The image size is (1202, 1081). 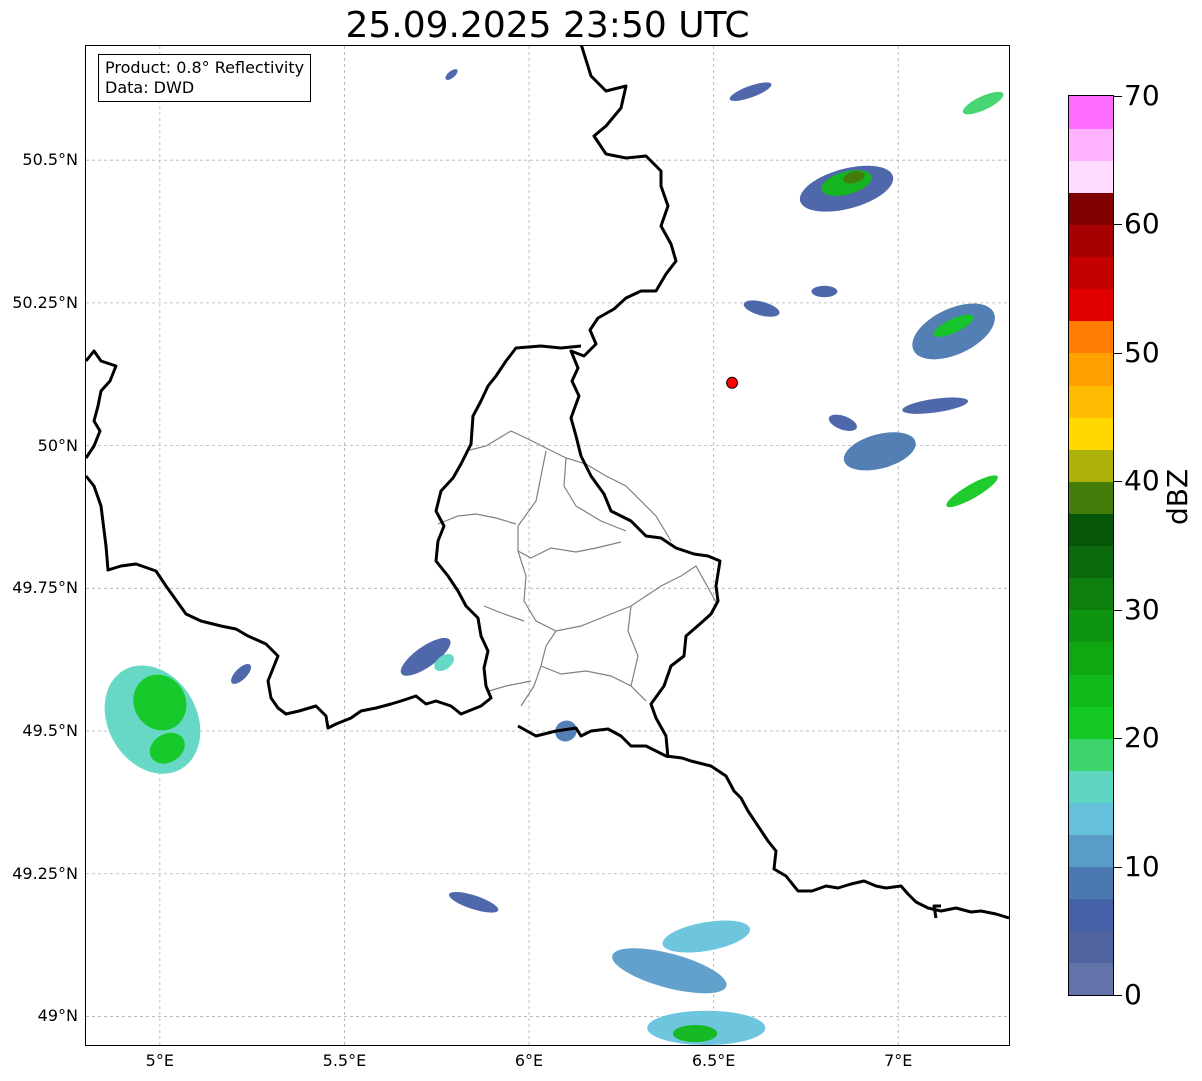 I want to click on colorbar-tick-label-7: 70, so click(x=1142, y=95).